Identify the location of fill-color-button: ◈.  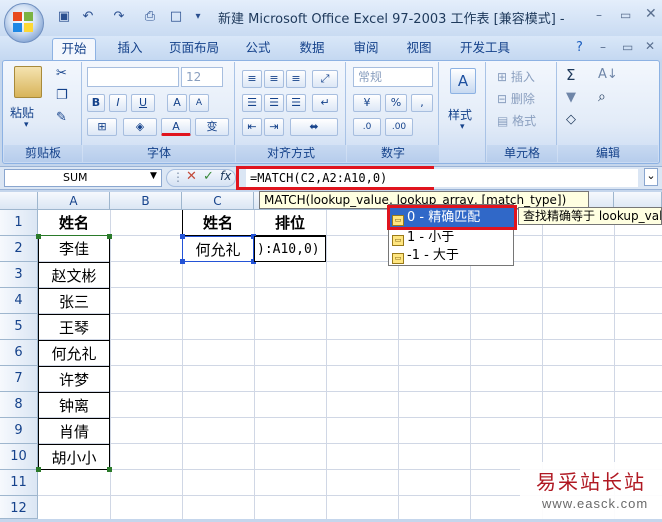
(140, 127).